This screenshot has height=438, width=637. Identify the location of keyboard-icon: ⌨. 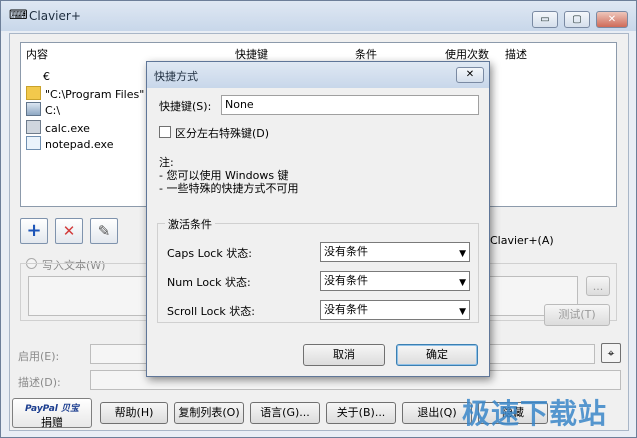
(18, 15).